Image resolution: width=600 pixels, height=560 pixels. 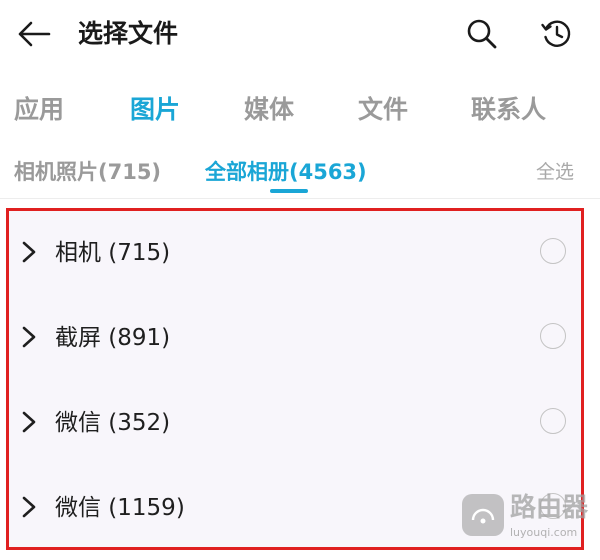 What do you see at coordinates (128, 33) in the screenshot?
I see `page-title: 选择文件` at bounding box center [128, 33].